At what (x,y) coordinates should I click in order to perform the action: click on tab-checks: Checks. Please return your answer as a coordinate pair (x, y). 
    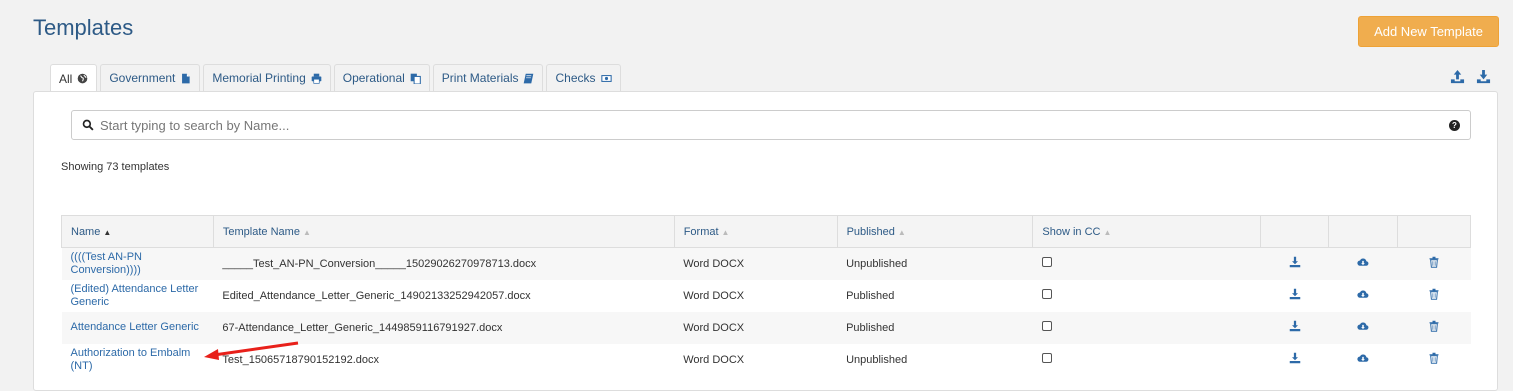
    Looking at the image, I should click on (583, 77).